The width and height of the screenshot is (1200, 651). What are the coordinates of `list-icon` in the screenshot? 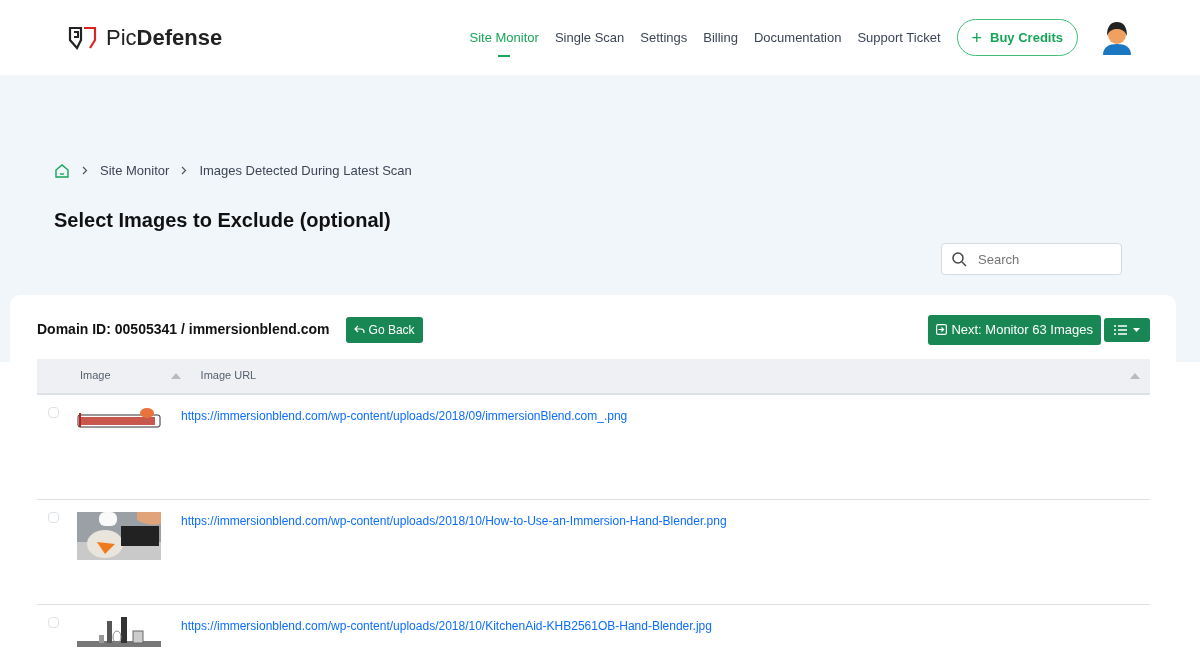 It's located at (1120, 329).